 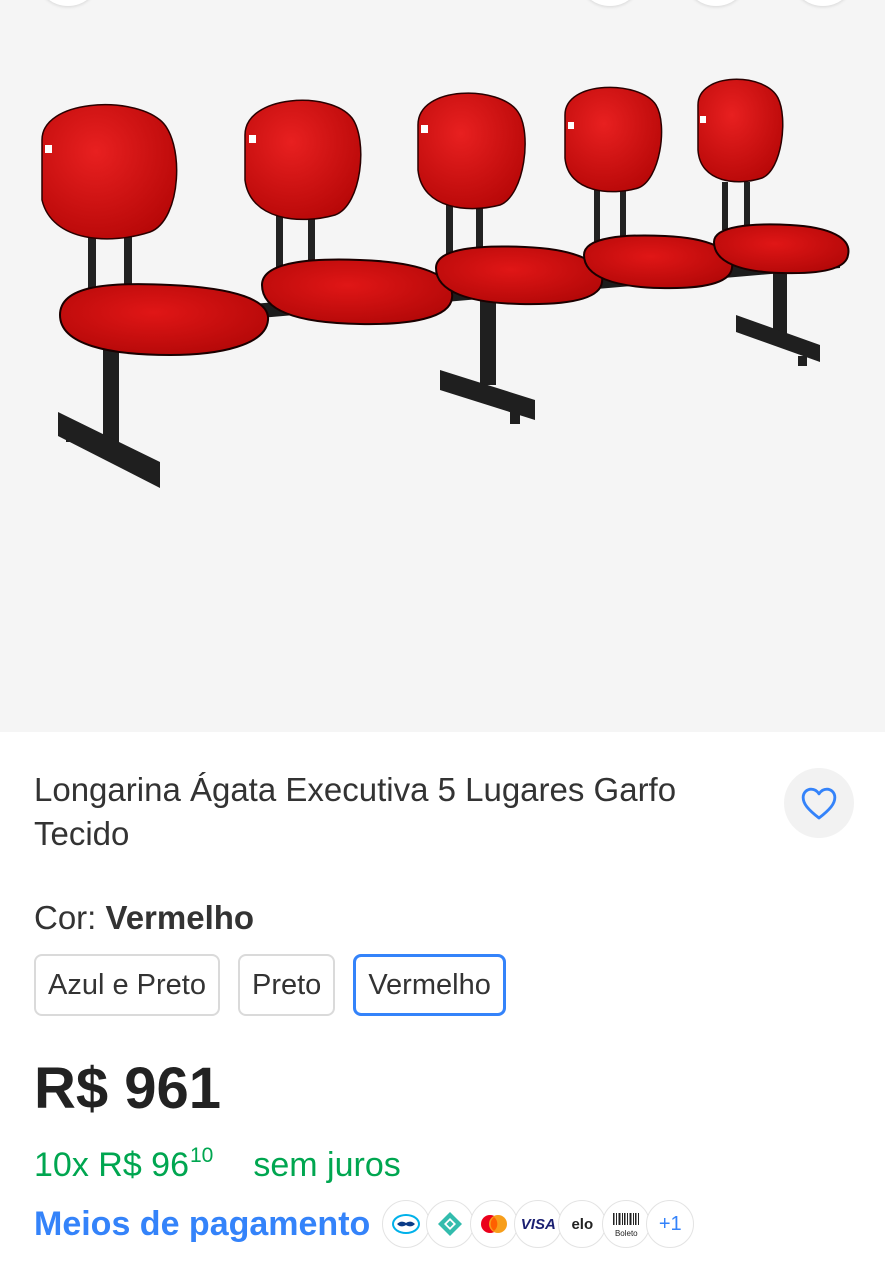 I want to click on installments-info: 10x R$ 9610 sem juros, so click(x=217, y=1160).